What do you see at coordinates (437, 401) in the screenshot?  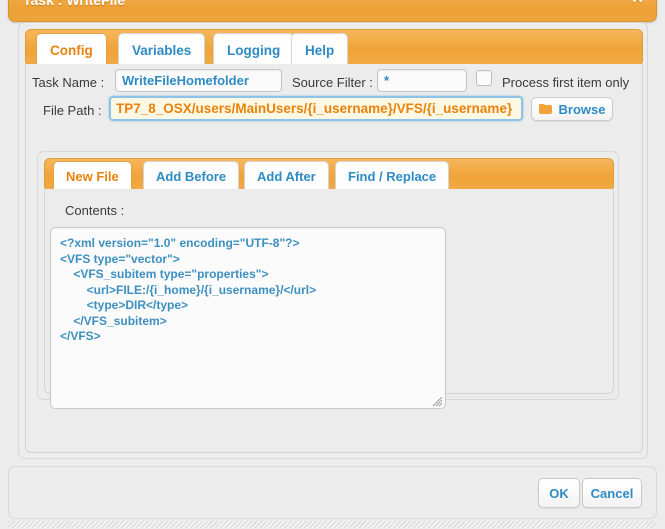 I see `textarea-resize-grip` at bounding box center [437, 401].